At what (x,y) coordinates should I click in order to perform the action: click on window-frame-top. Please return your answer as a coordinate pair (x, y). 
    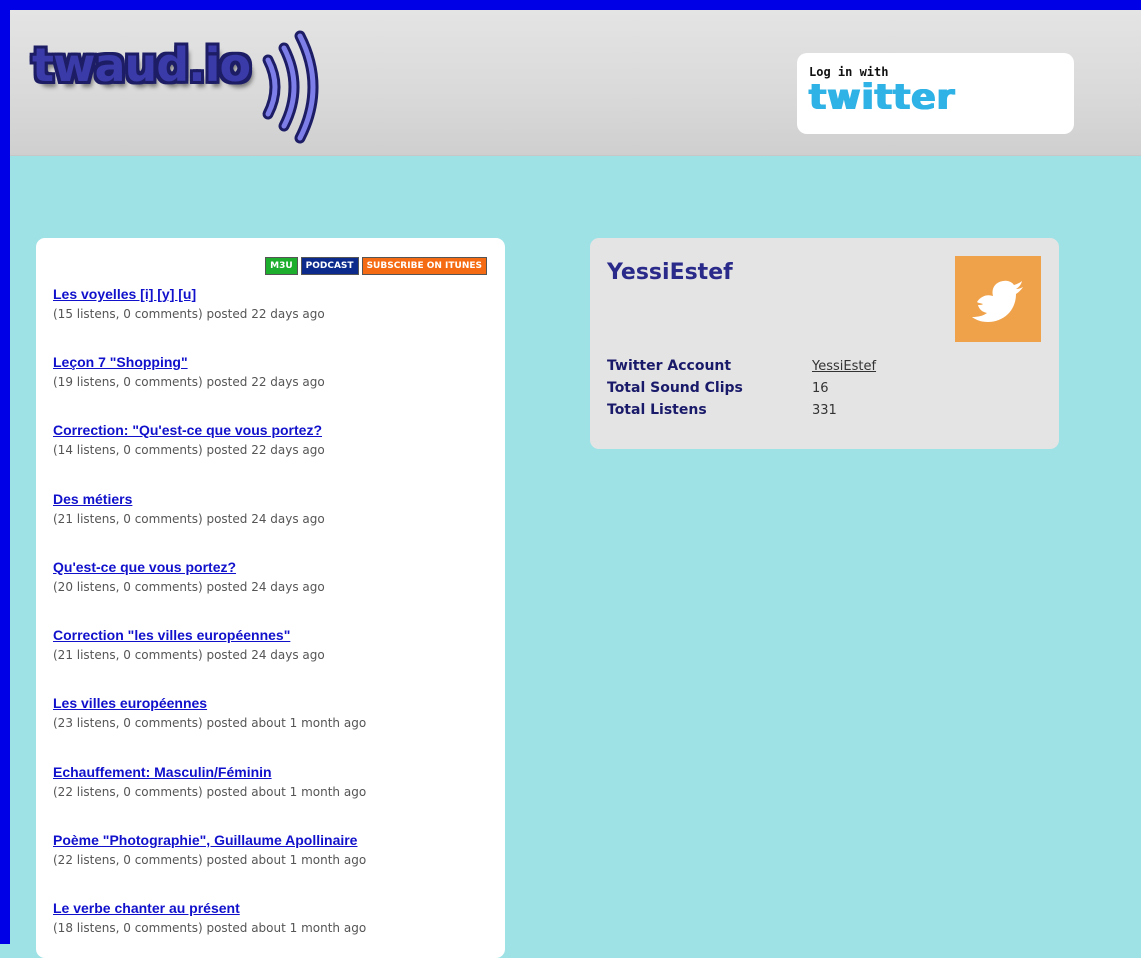
    Looking at the image, I should click on (570, 5).